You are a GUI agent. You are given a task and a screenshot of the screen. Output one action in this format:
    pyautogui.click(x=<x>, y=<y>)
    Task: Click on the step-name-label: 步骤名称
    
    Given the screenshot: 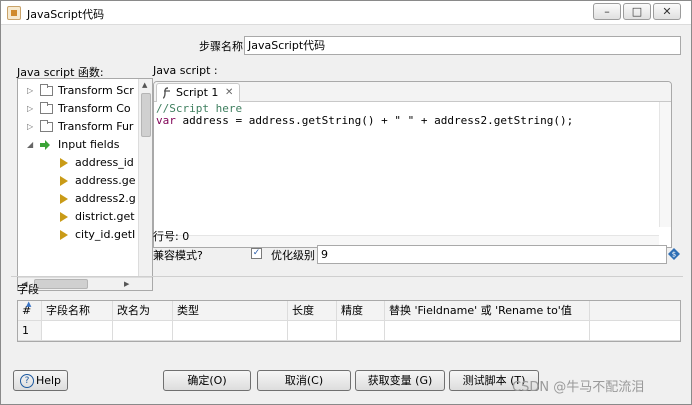 What is the action you would take?
    pyautogui.click(x=221, y=46)
    